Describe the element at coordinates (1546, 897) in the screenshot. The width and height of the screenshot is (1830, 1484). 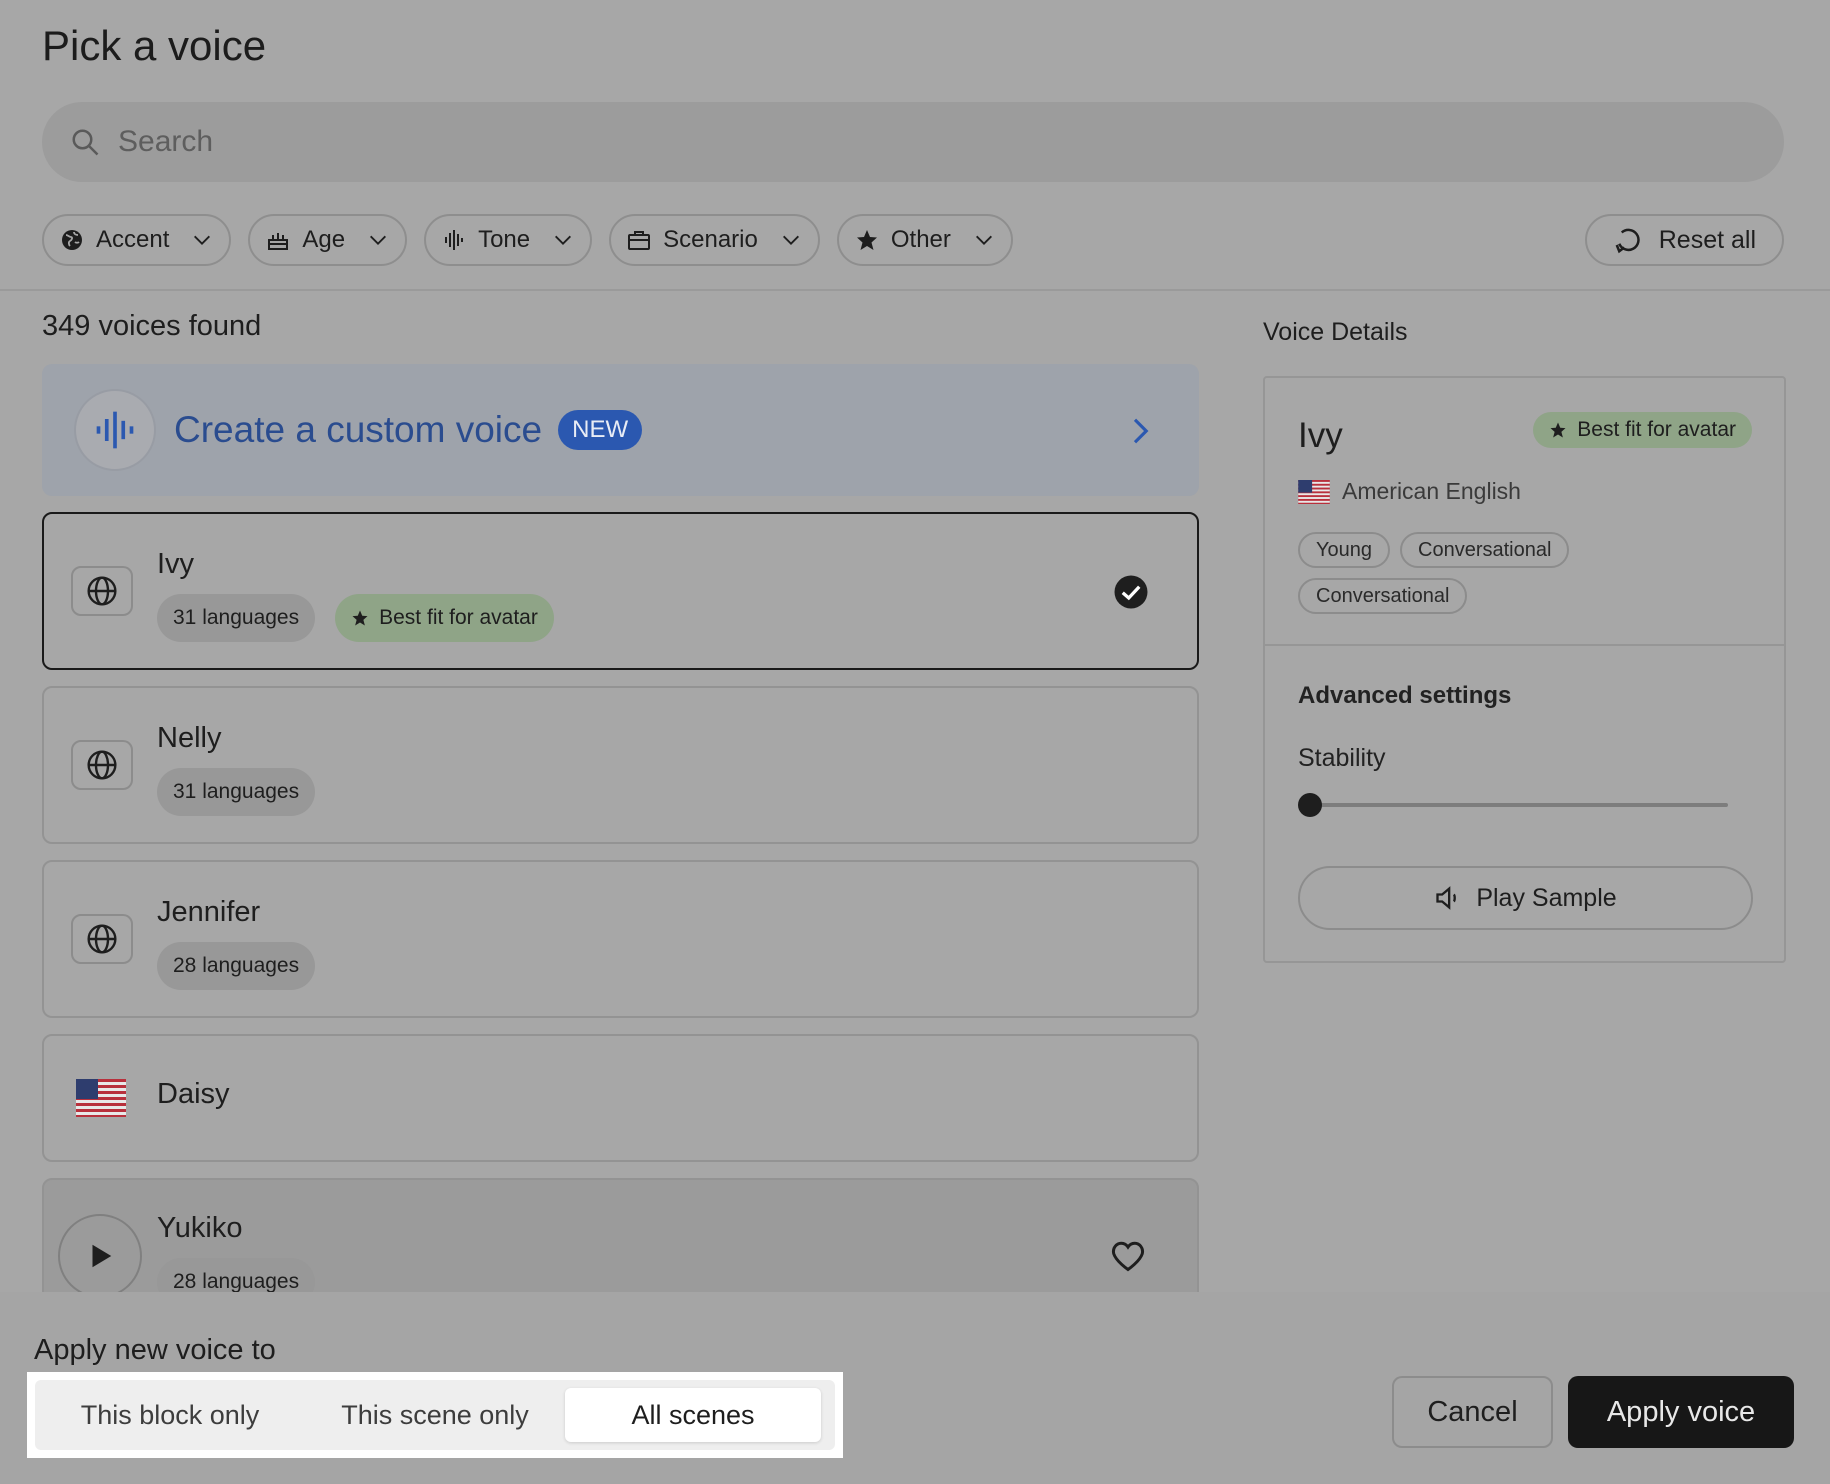
I see `play-sample-label: Play Sample` at that location.